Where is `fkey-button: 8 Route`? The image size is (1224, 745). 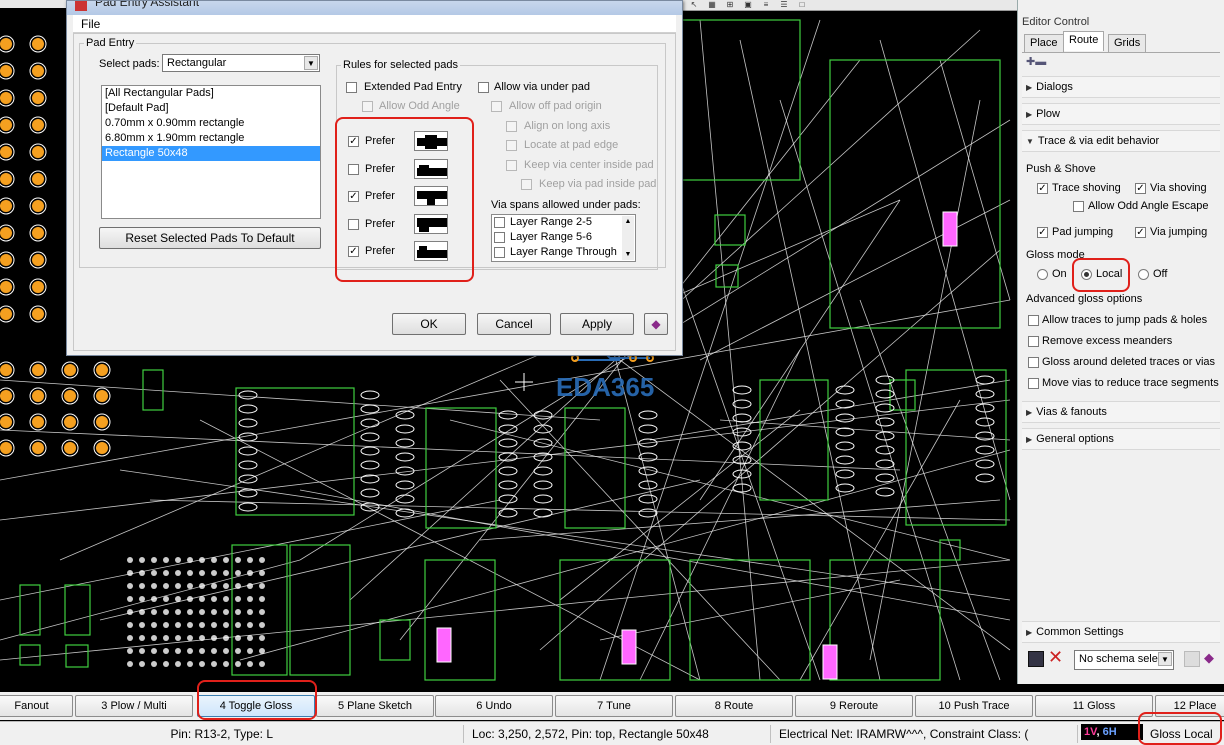 fkey-button: 8 Route is located at coordinates (734, 706).